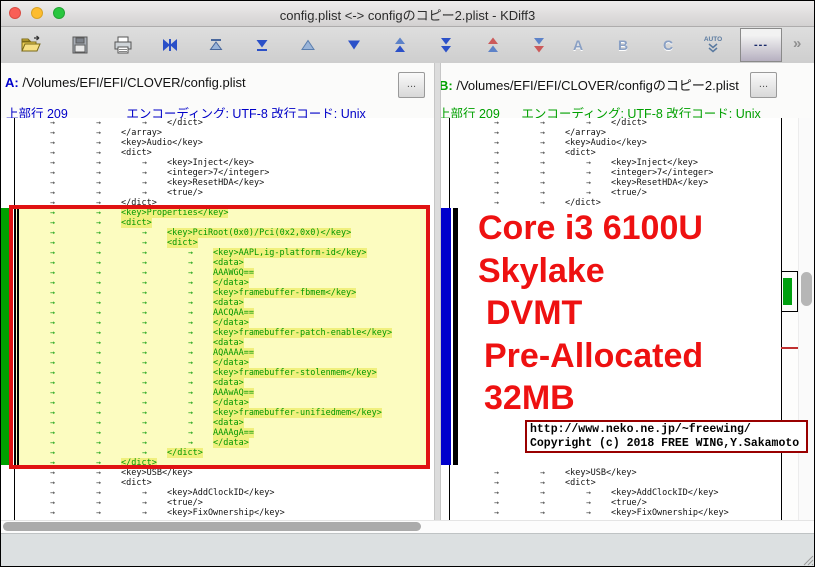 Image resolution: width=815 pixels, height=567 pixels. I want to click on code-text: <key>AddClockID</key>, so click(665, 493).